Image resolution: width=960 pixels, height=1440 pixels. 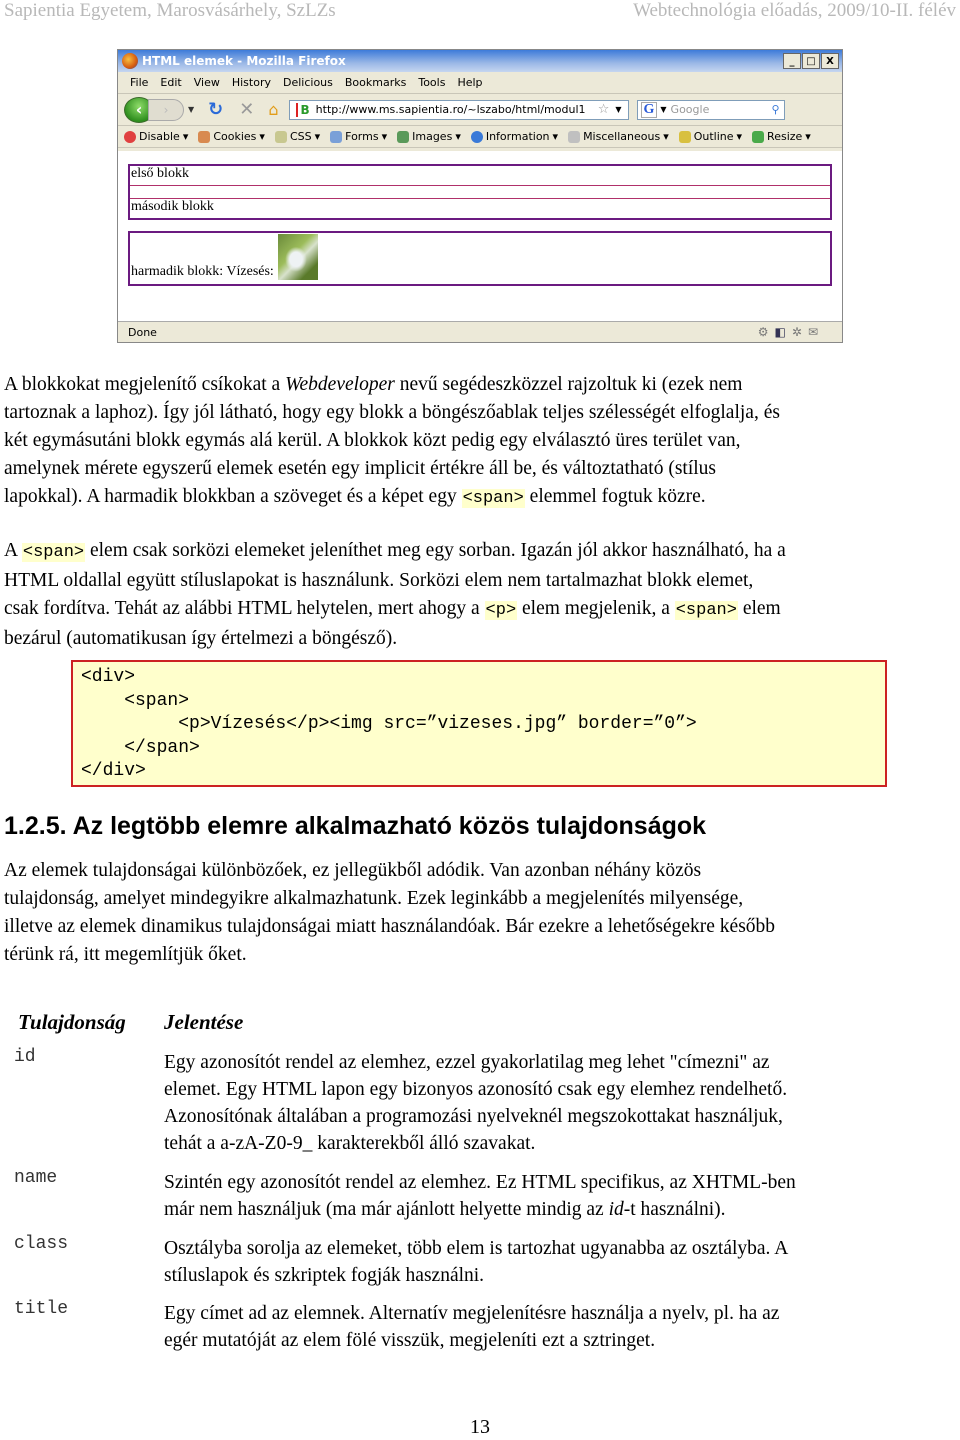 What do you see at coordinates (480, 258) in the screenshot?
I see `third-block: harmadik blokk: Vízesés:` at bounding box center [480, 258].